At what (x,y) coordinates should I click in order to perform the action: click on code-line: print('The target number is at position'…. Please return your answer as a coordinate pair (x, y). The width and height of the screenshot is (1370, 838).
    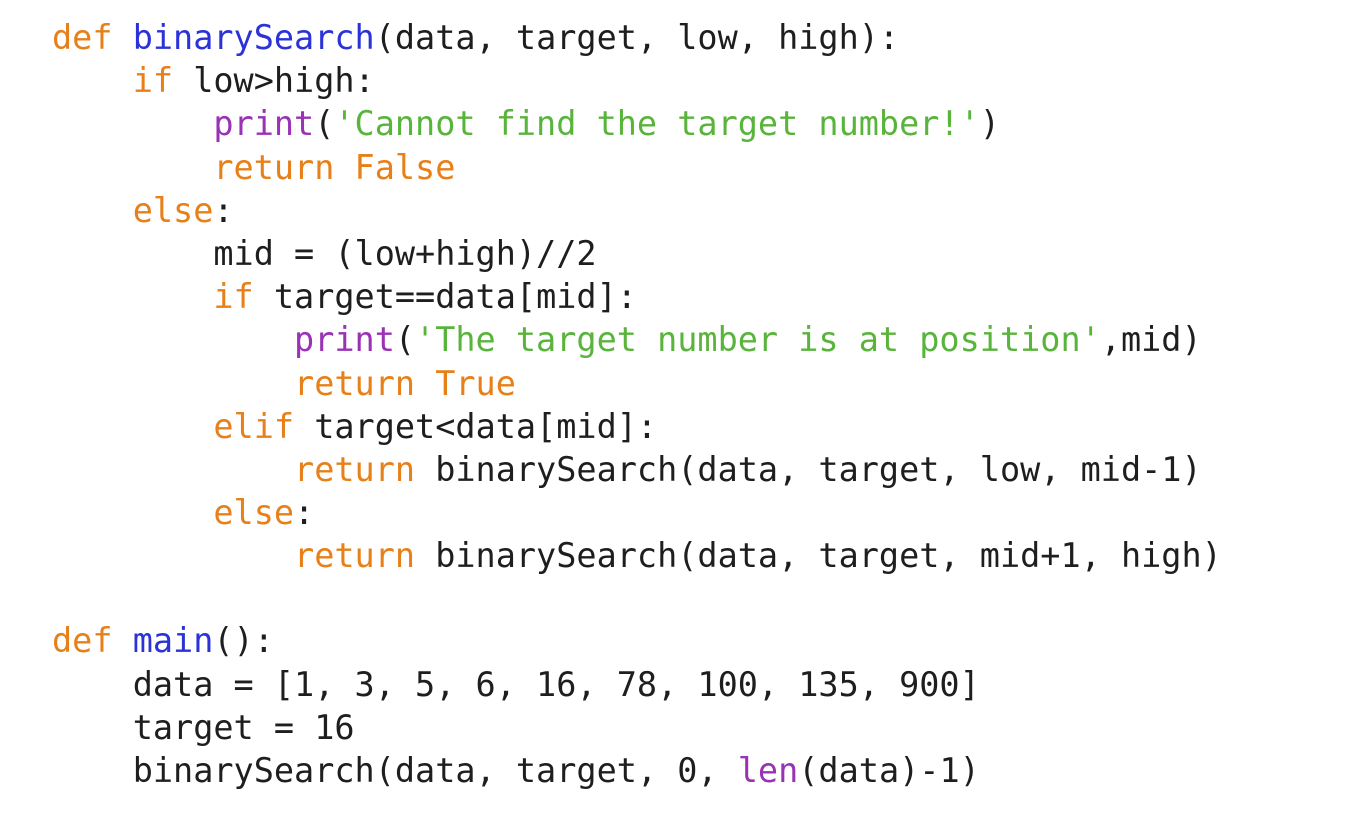
    Looking at the image, I should click on (707, 339).